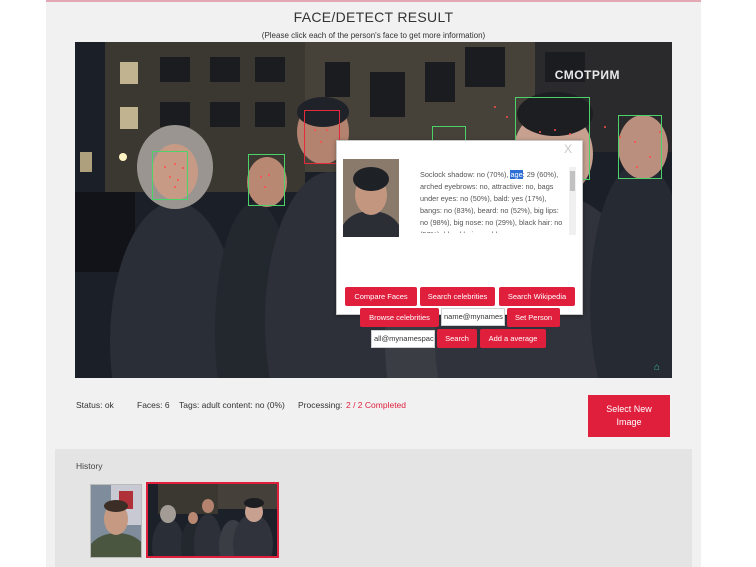 The width and height of the screenshot is (756, 567). What do you see at coordinates (629, 422) in the screenshot?
I see `select-button-line-2: Image` at bounding box center [629, 422].